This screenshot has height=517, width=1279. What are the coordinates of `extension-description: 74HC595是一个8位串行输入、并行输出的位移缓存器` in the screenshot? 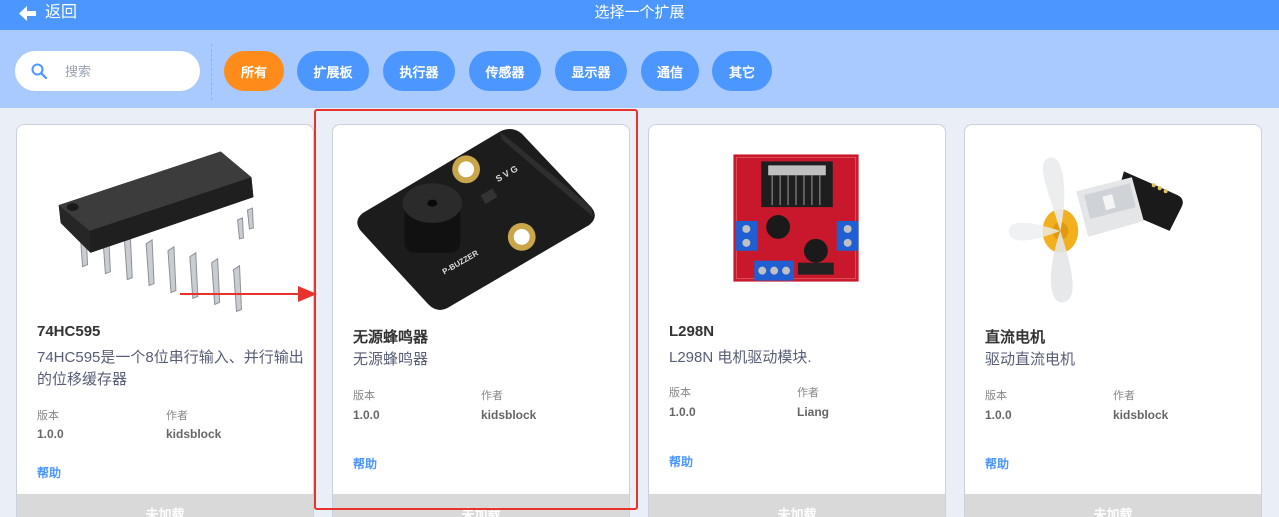 It's located at (170, 368).